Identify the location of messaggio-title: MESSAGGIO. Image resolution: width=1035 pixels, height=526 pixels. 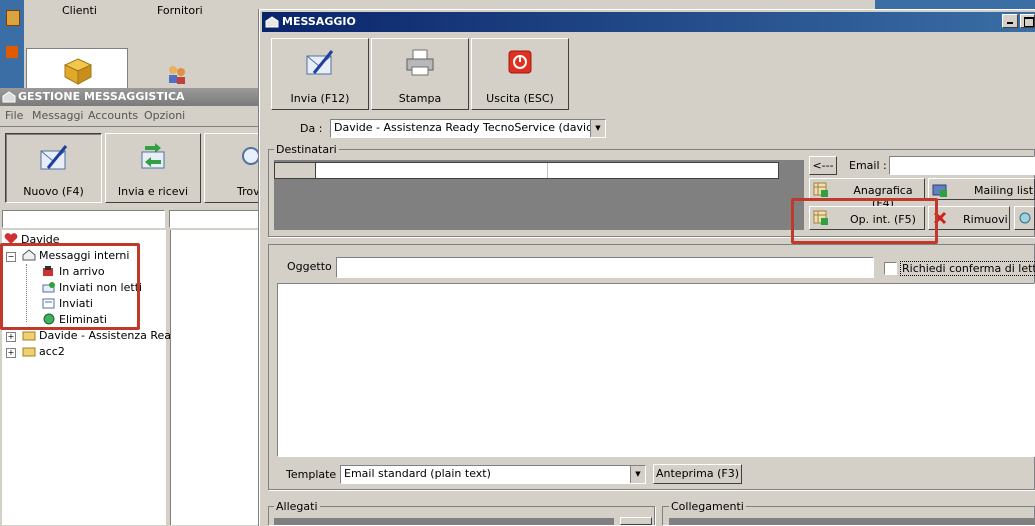
(319, 21).